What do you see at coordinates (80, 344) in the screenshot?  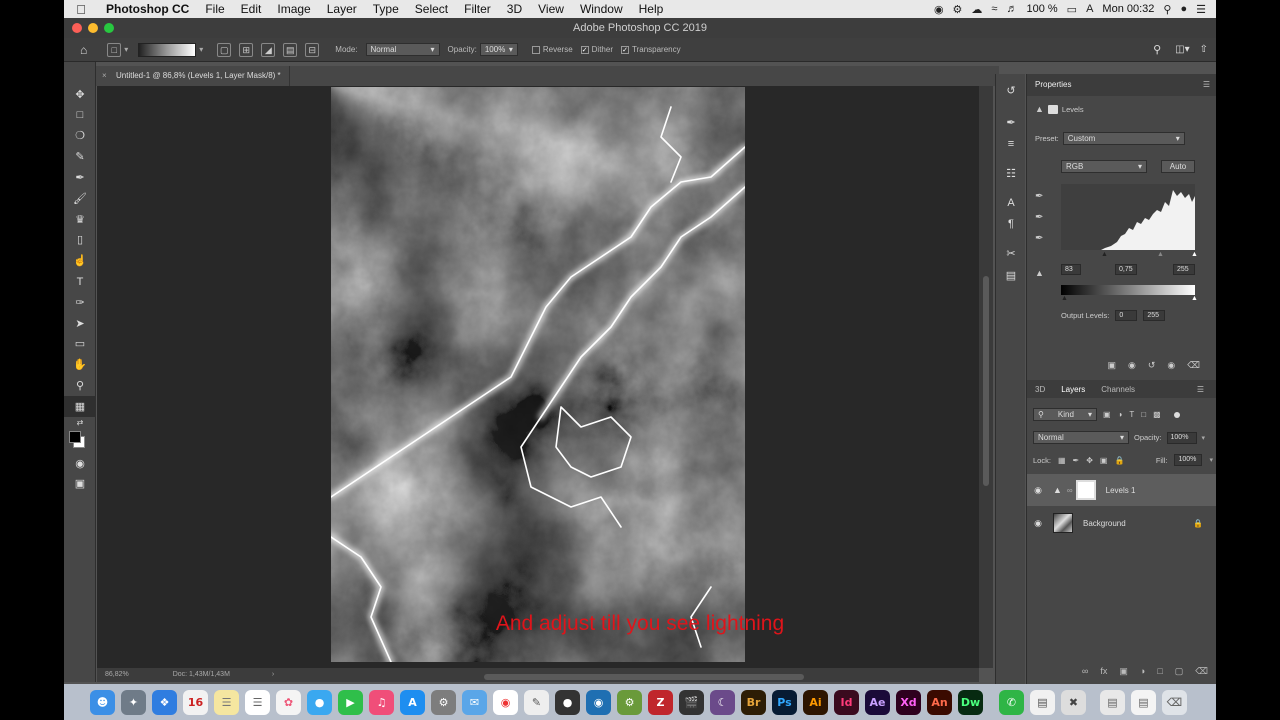 I see `rectangle-tool-icon: ▭` at bounding box center [80, 344].